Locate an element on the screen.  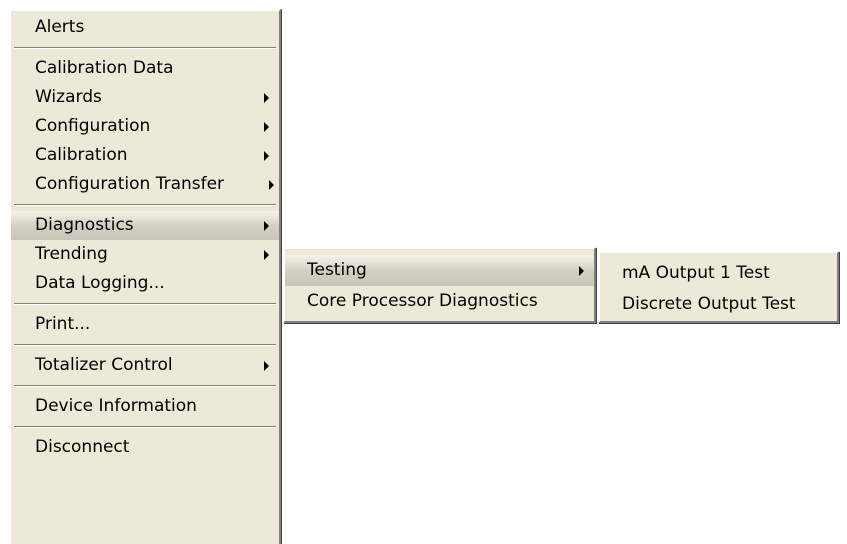
menu-item-label: mA Output 1 Test is located at coordinates (696, 273).